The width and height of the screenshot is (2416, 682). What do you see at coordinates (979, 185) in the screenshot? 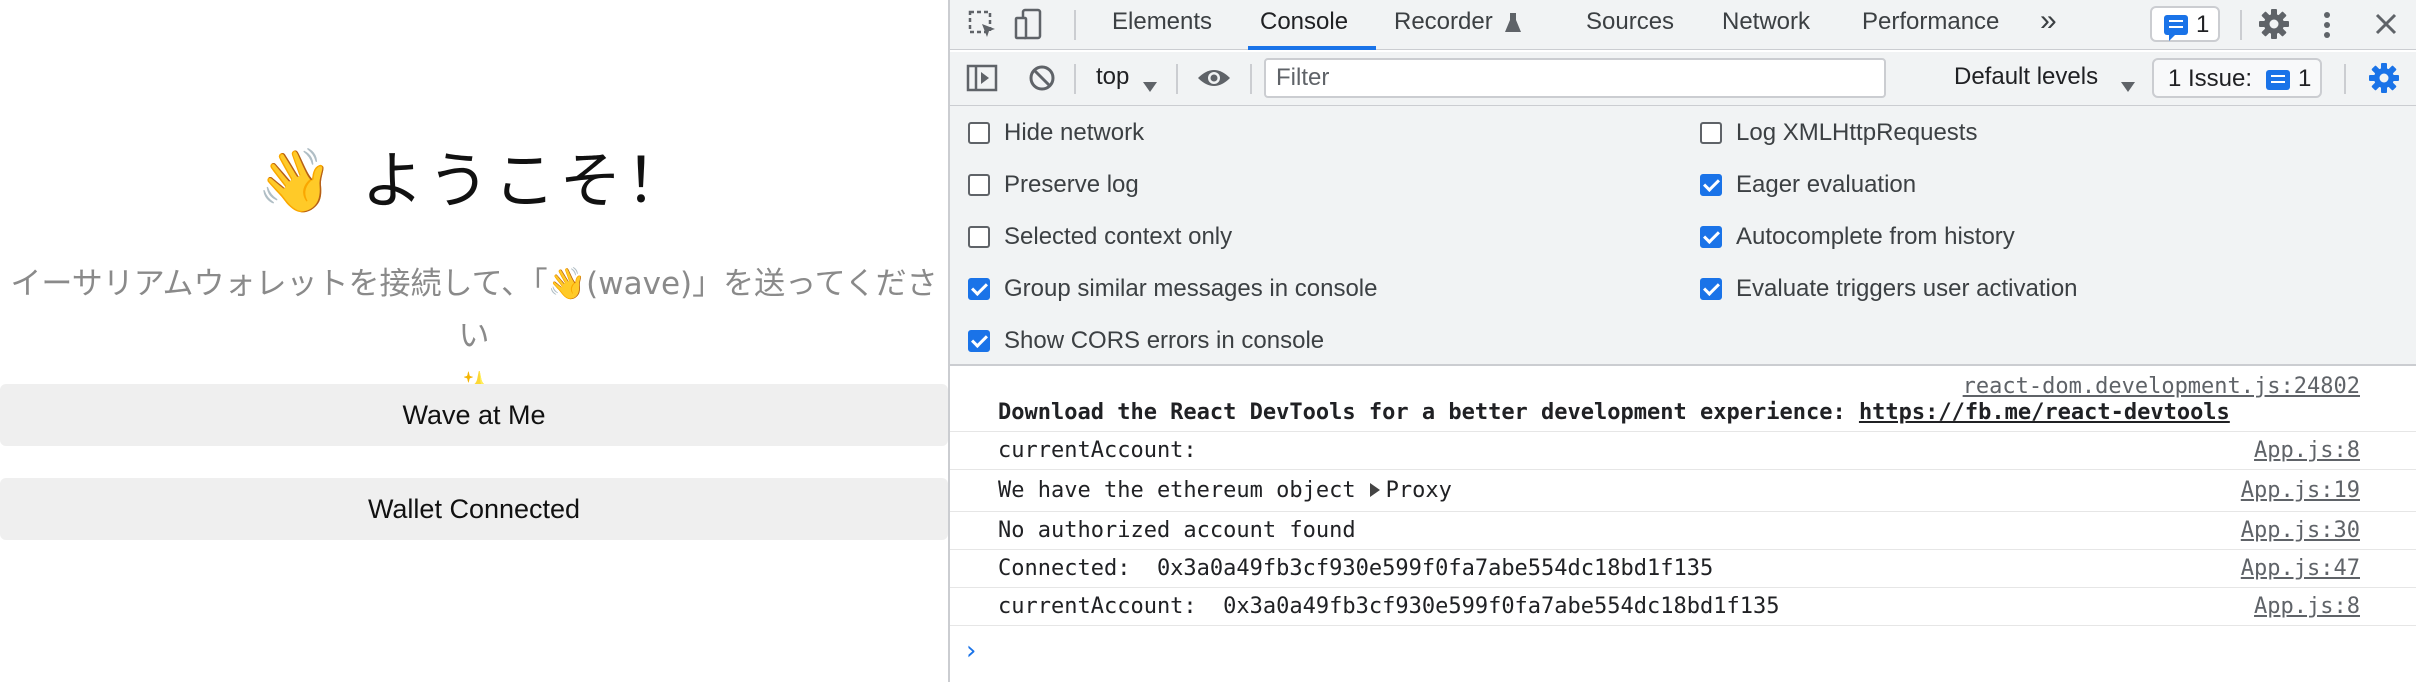
I see `preserve-log-checkbox` at bounding box center [979, 185].